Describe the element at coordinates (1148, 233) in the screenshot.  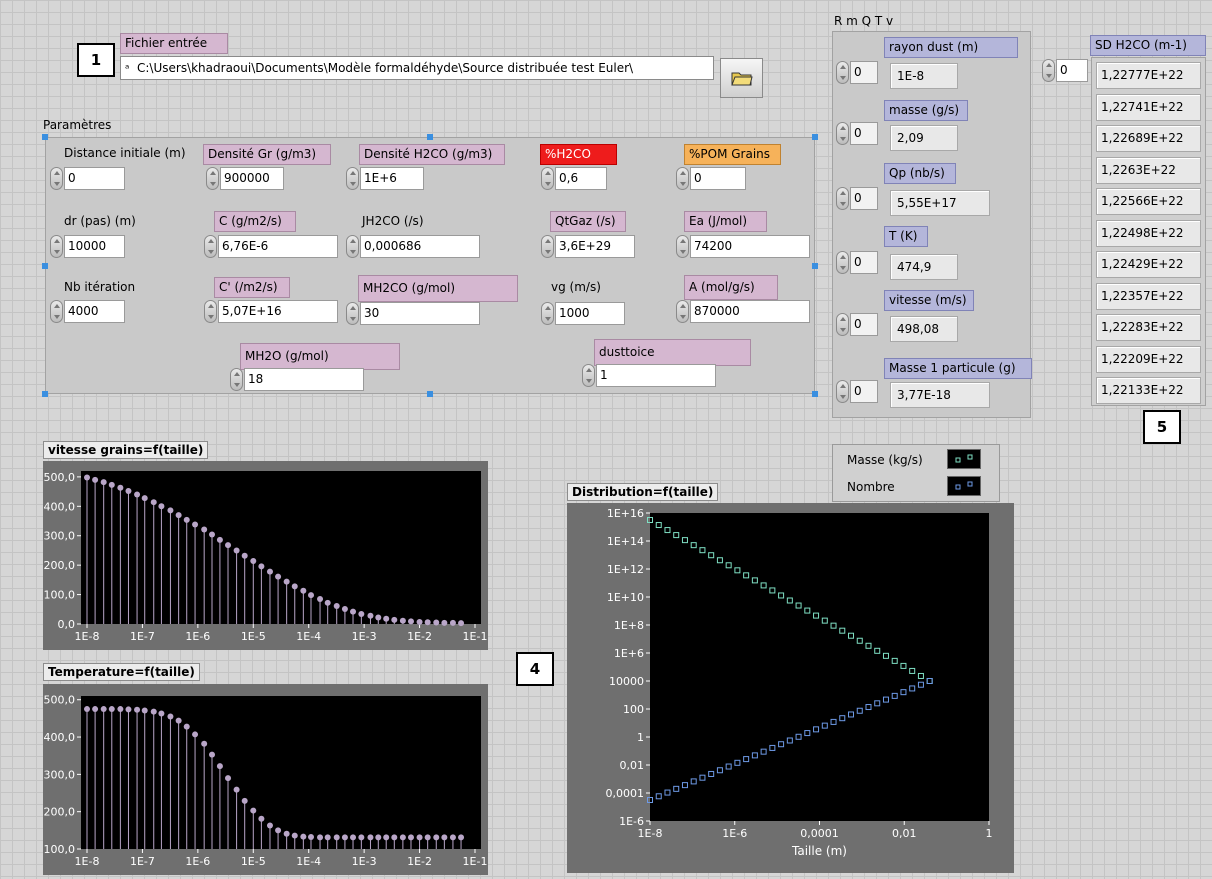
I see `sd-array-cell: 1,22498E+22` at that location.